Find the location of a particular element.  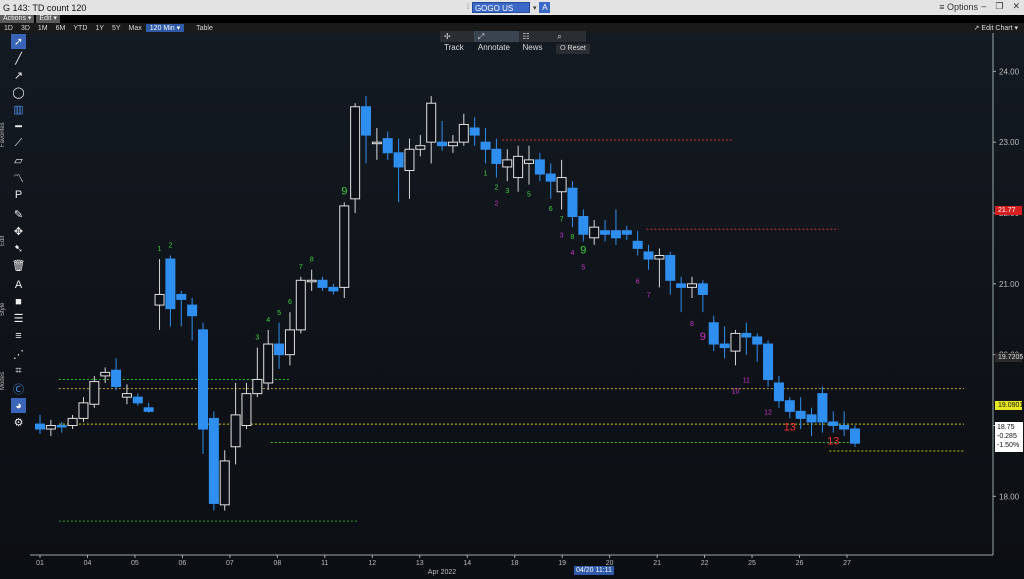

period-1y: 1Y is located at coordinates (99, 28).